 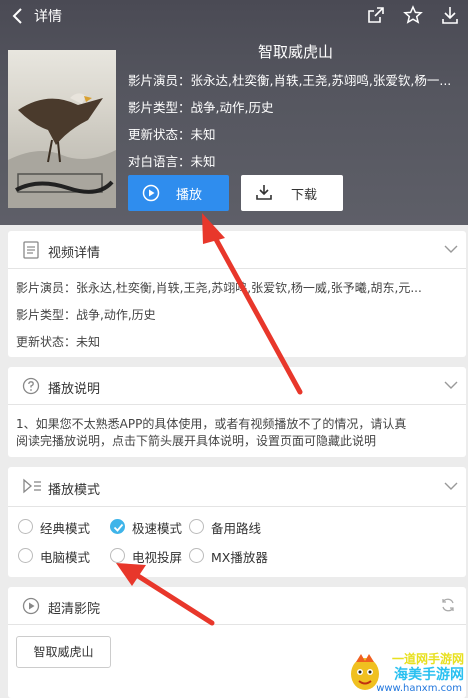 I want to click on back-icon, so click(x=18, y=16).